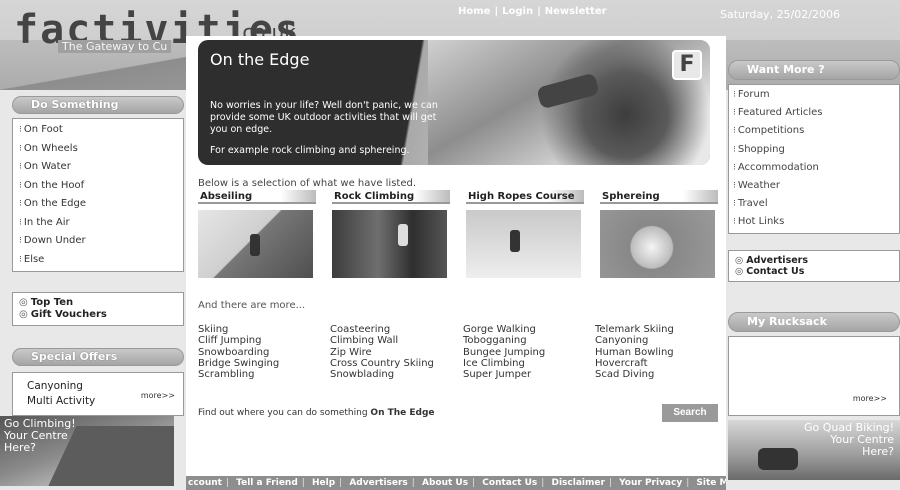  What do you see at coordinates (870, 398) in the screenshot?
I see `rucksack-more-link: more>>` at bounding box center [870, 398].